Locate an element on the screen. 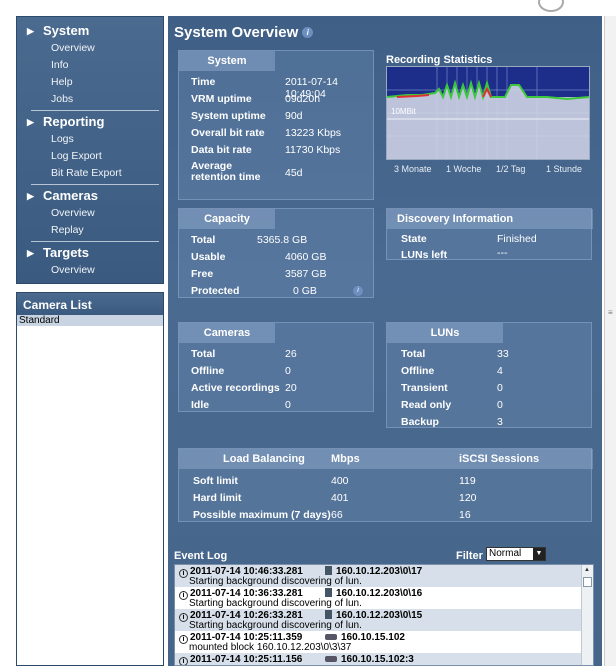 Image resolution: width=616 pixels, height=666 pixels. possible-max-sessions: 16 is located at coordinates (465, 515).